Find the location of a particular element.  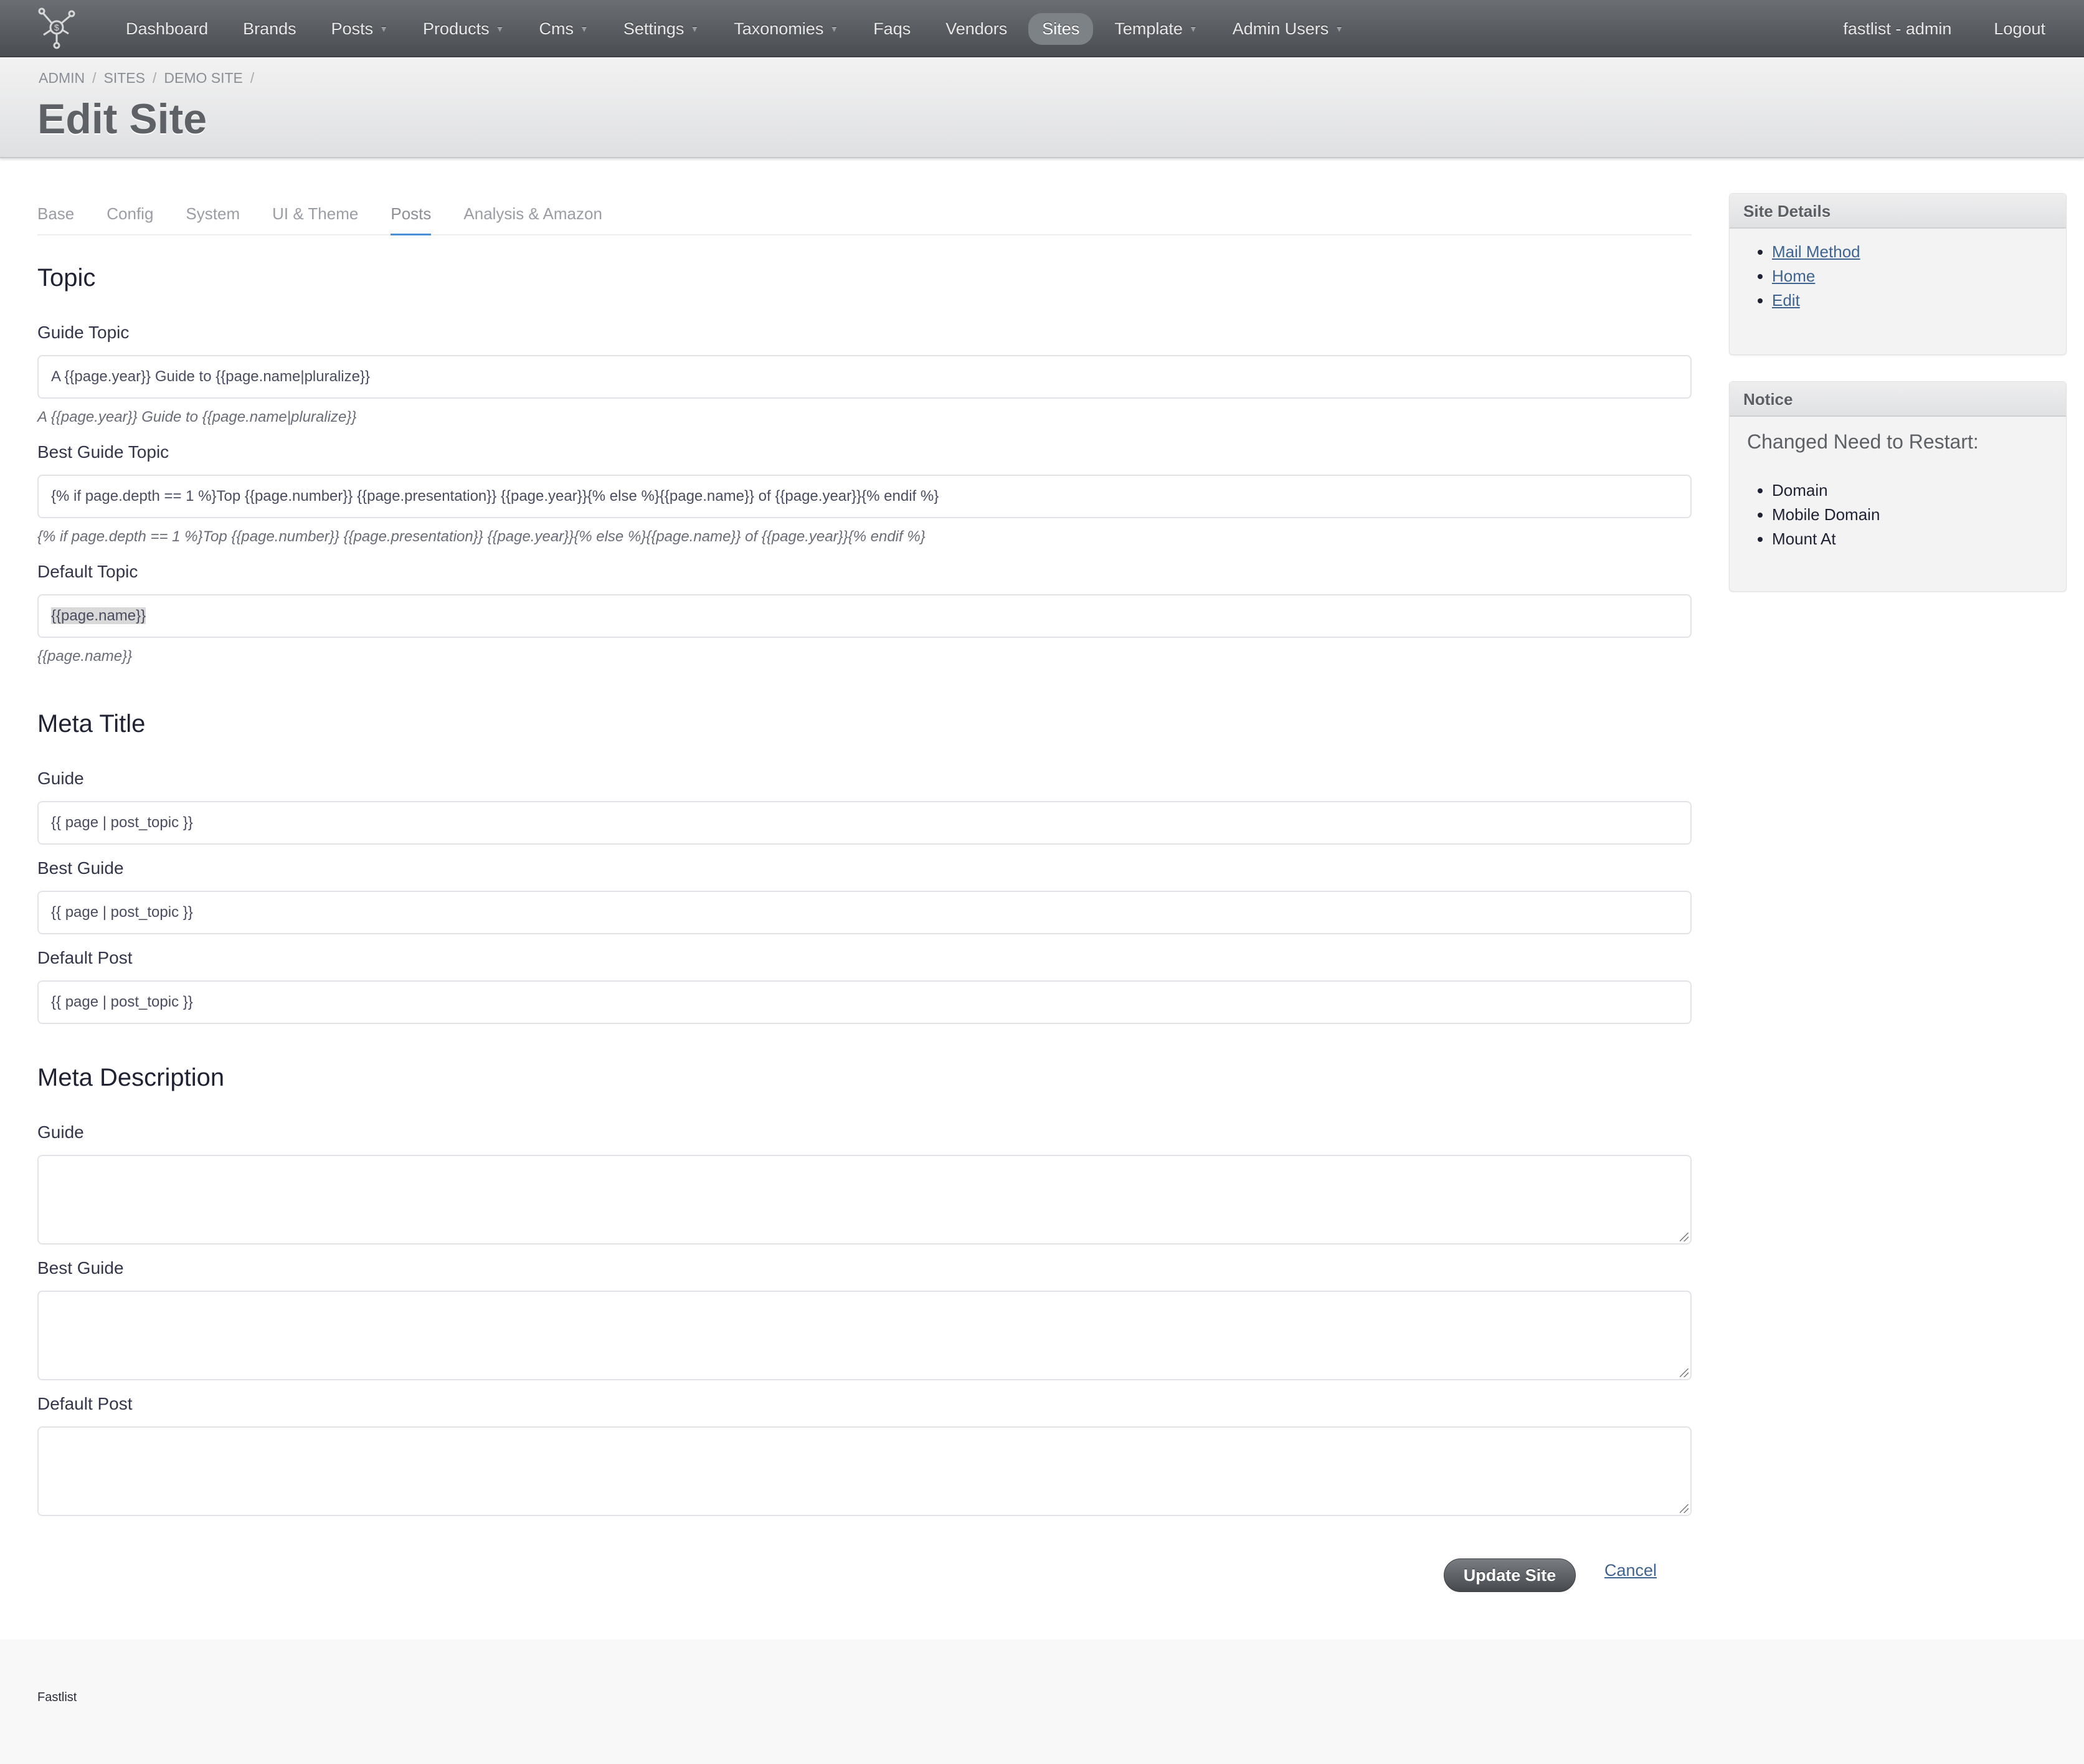

section-title-meta-description: Meta Description is located at coordinates (131, 1077).